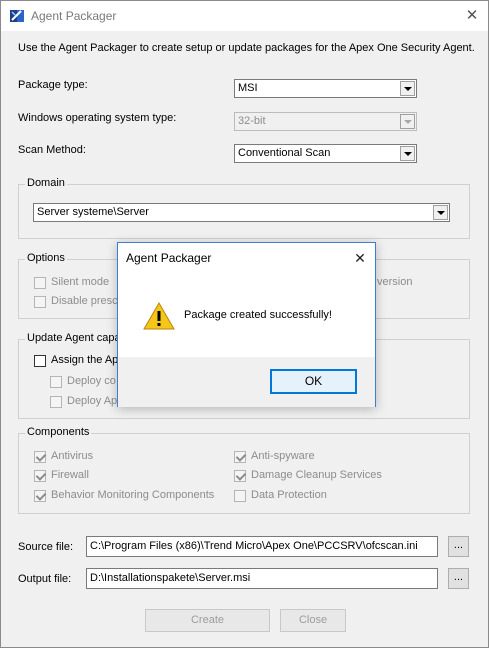 Image resolution: width=489 pixels, height=648 pixels. What do you see at coordinates (40, 476) in the screenshot?
I see `firewall-checkbox` at bounding box center [40, 476].